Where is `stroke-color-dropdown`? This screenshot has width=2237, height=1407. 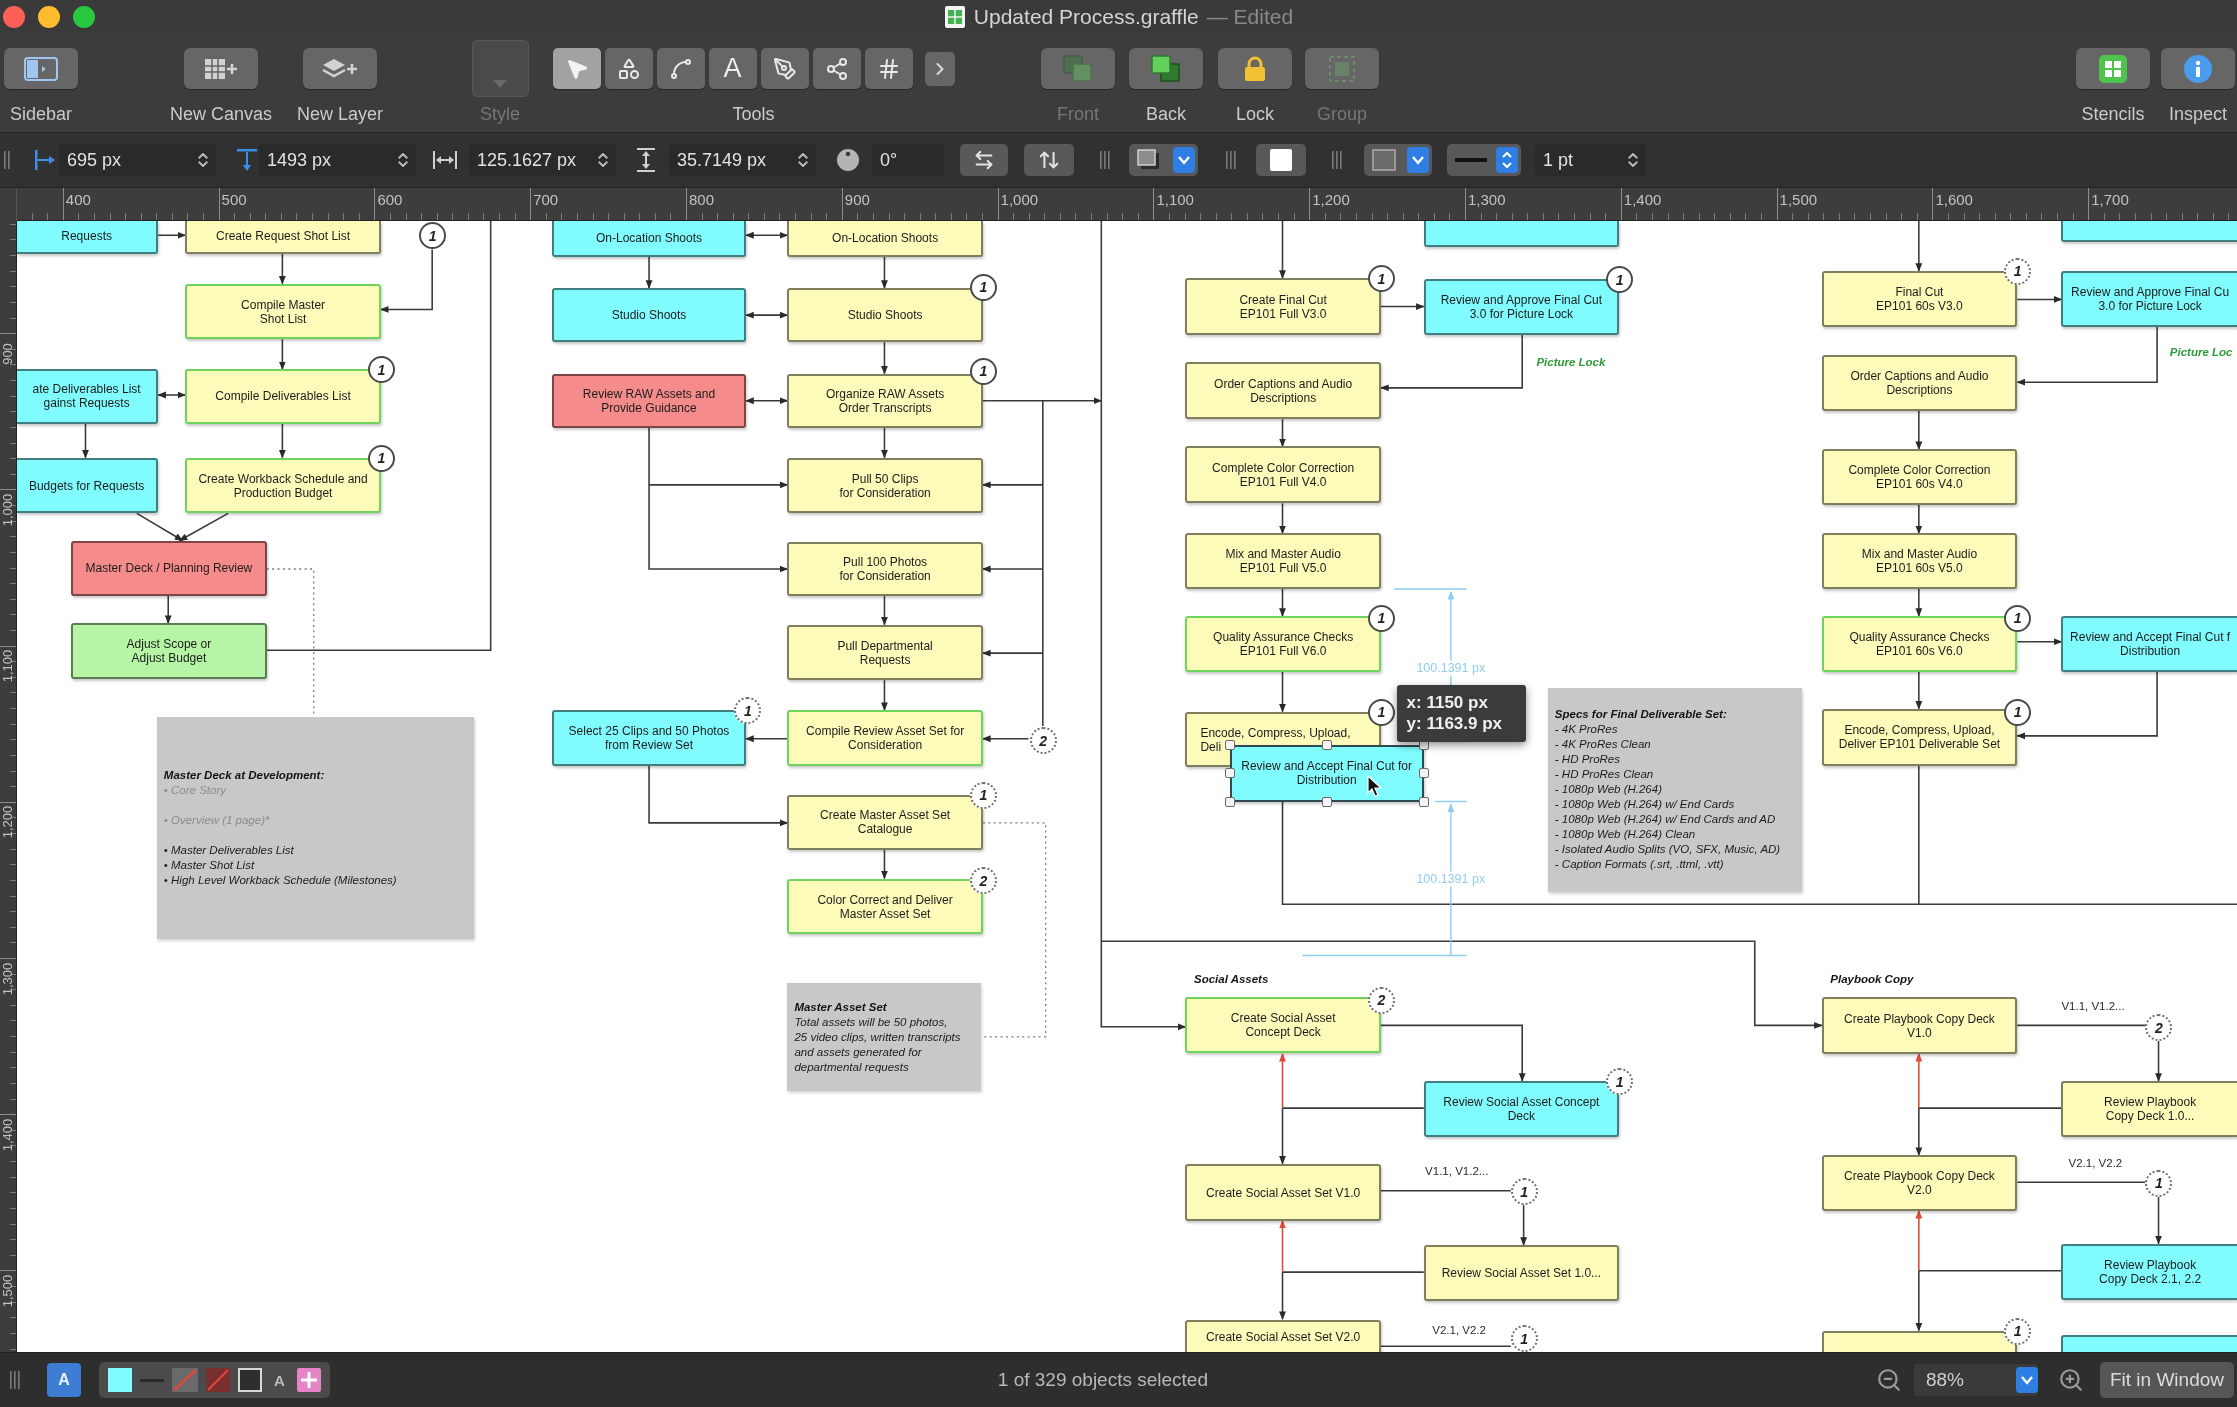
stroke-color-dropdown is located at coordinates (1398, 160).